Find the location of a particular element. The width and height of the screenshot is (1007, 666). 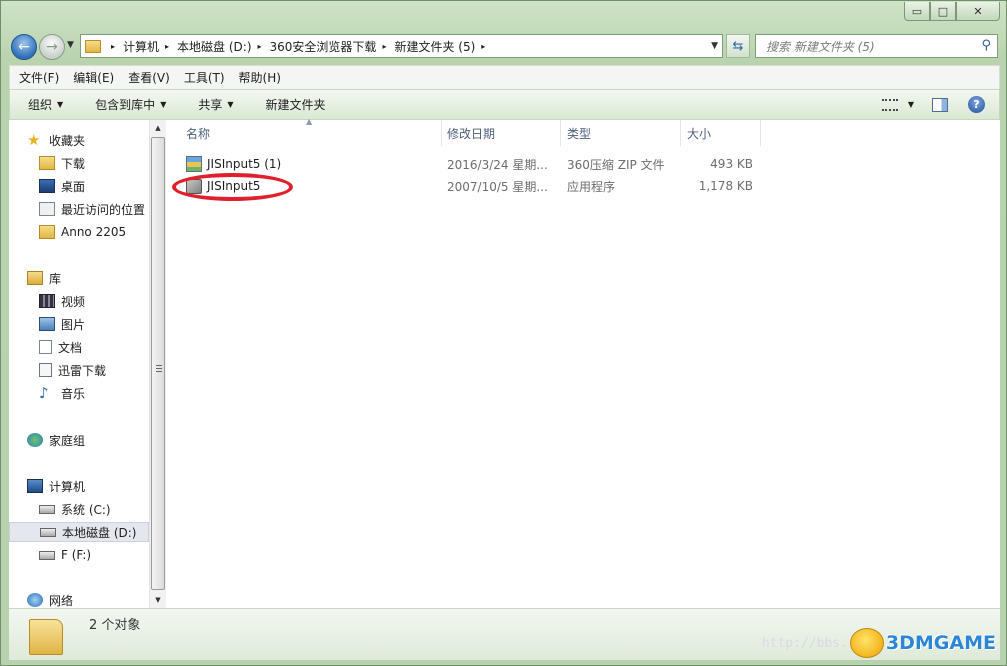

column-header-size: 大小 is located at coordinates (721, 133).